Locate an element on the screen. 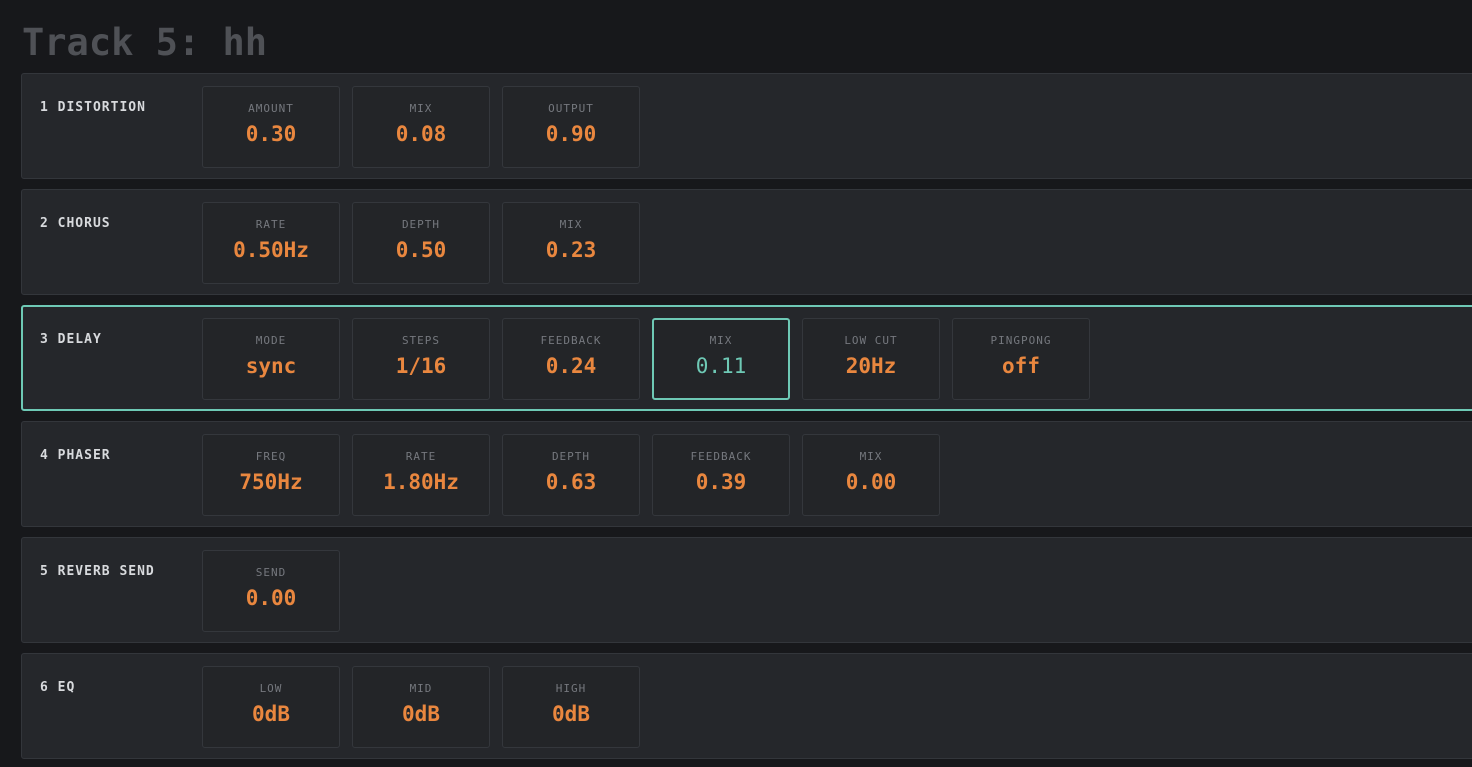 The height and width of the screenshot is (767, 1472). param-low: LOW 0dB is located at coordinates (271, 707).